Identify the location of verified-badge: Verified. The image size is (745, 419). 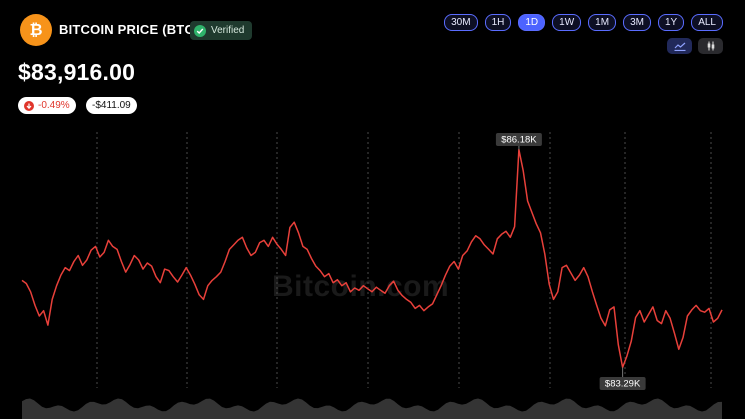
(221, 30).